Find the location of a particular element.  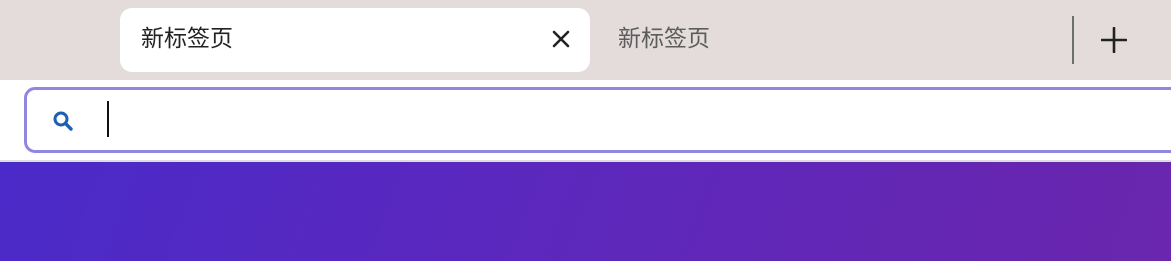

new-tab-button is located at coordinates (1114, 40).